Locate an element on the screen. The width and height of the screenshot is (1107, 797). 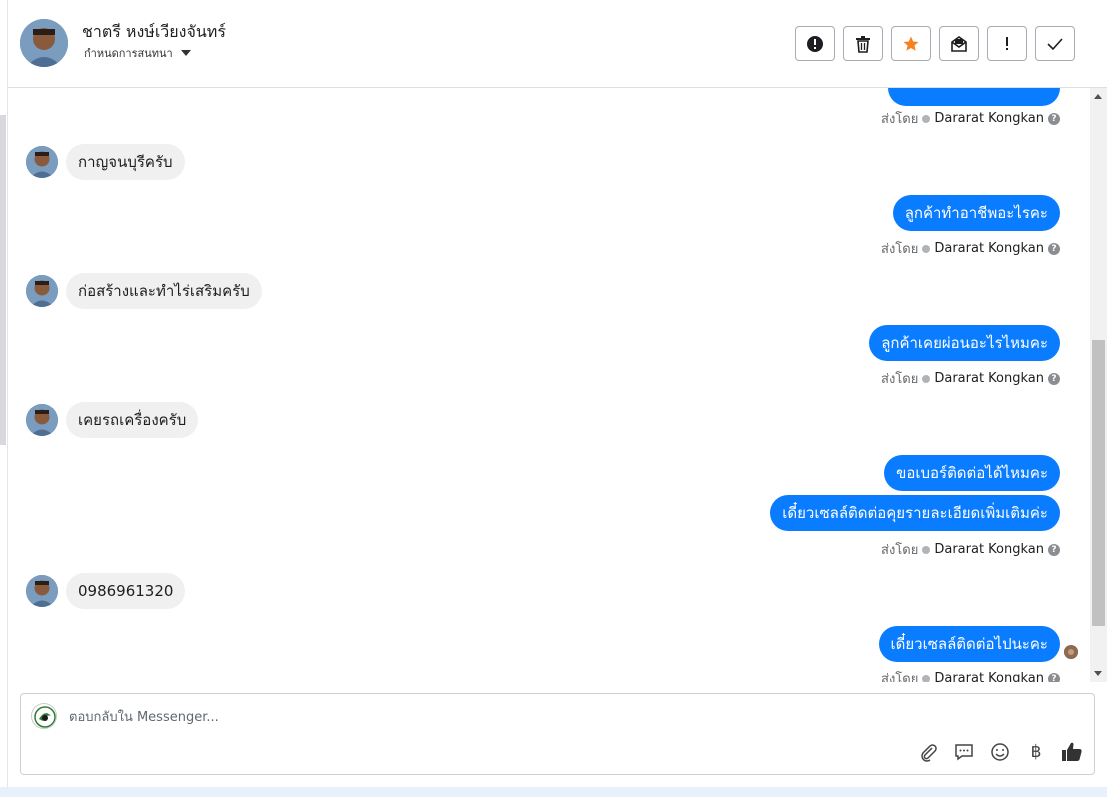
mail-icon is located at coordinates (959, 43).